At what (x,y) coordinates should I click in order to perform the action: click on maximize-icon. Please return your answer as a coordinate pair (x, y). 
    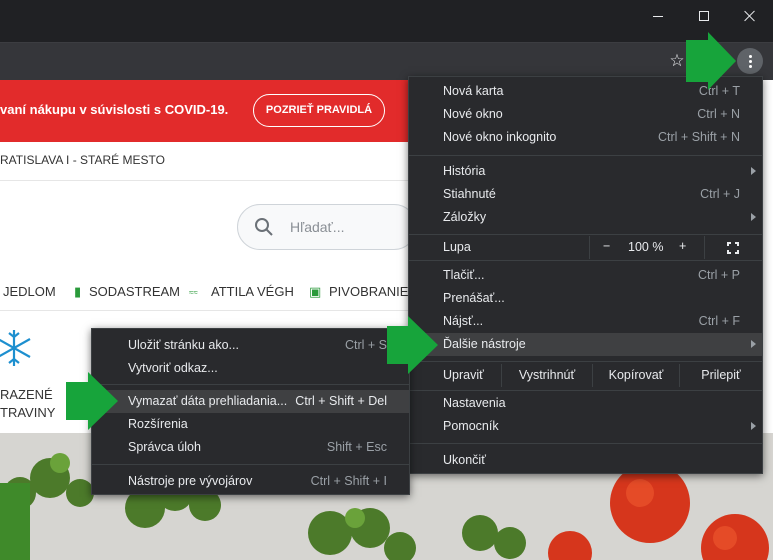
    Looking at the image, I should click on (704, 16).